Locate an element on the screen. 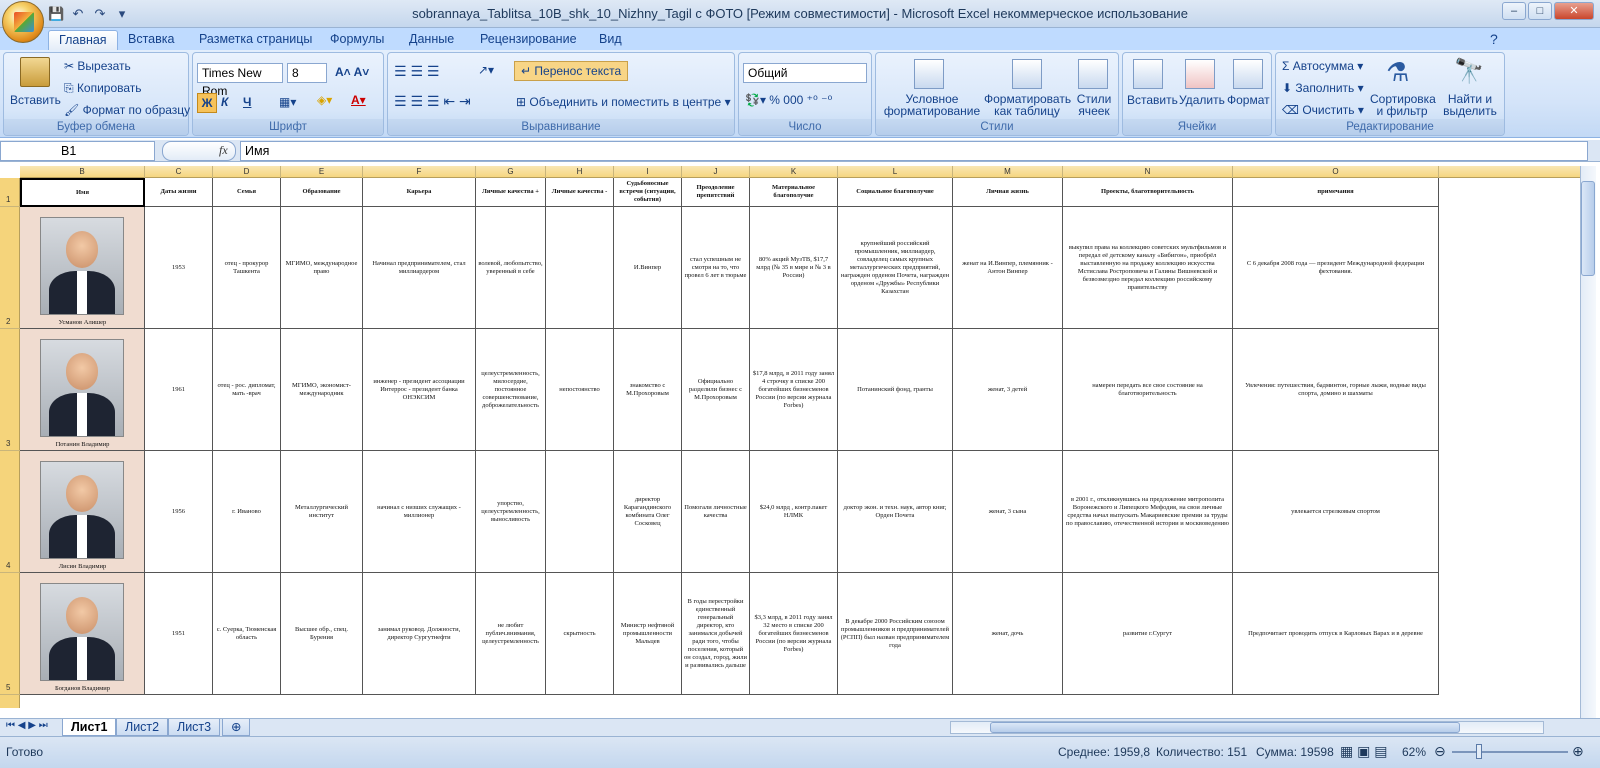  header-cell: Семья is located at coordinates (247, 192).